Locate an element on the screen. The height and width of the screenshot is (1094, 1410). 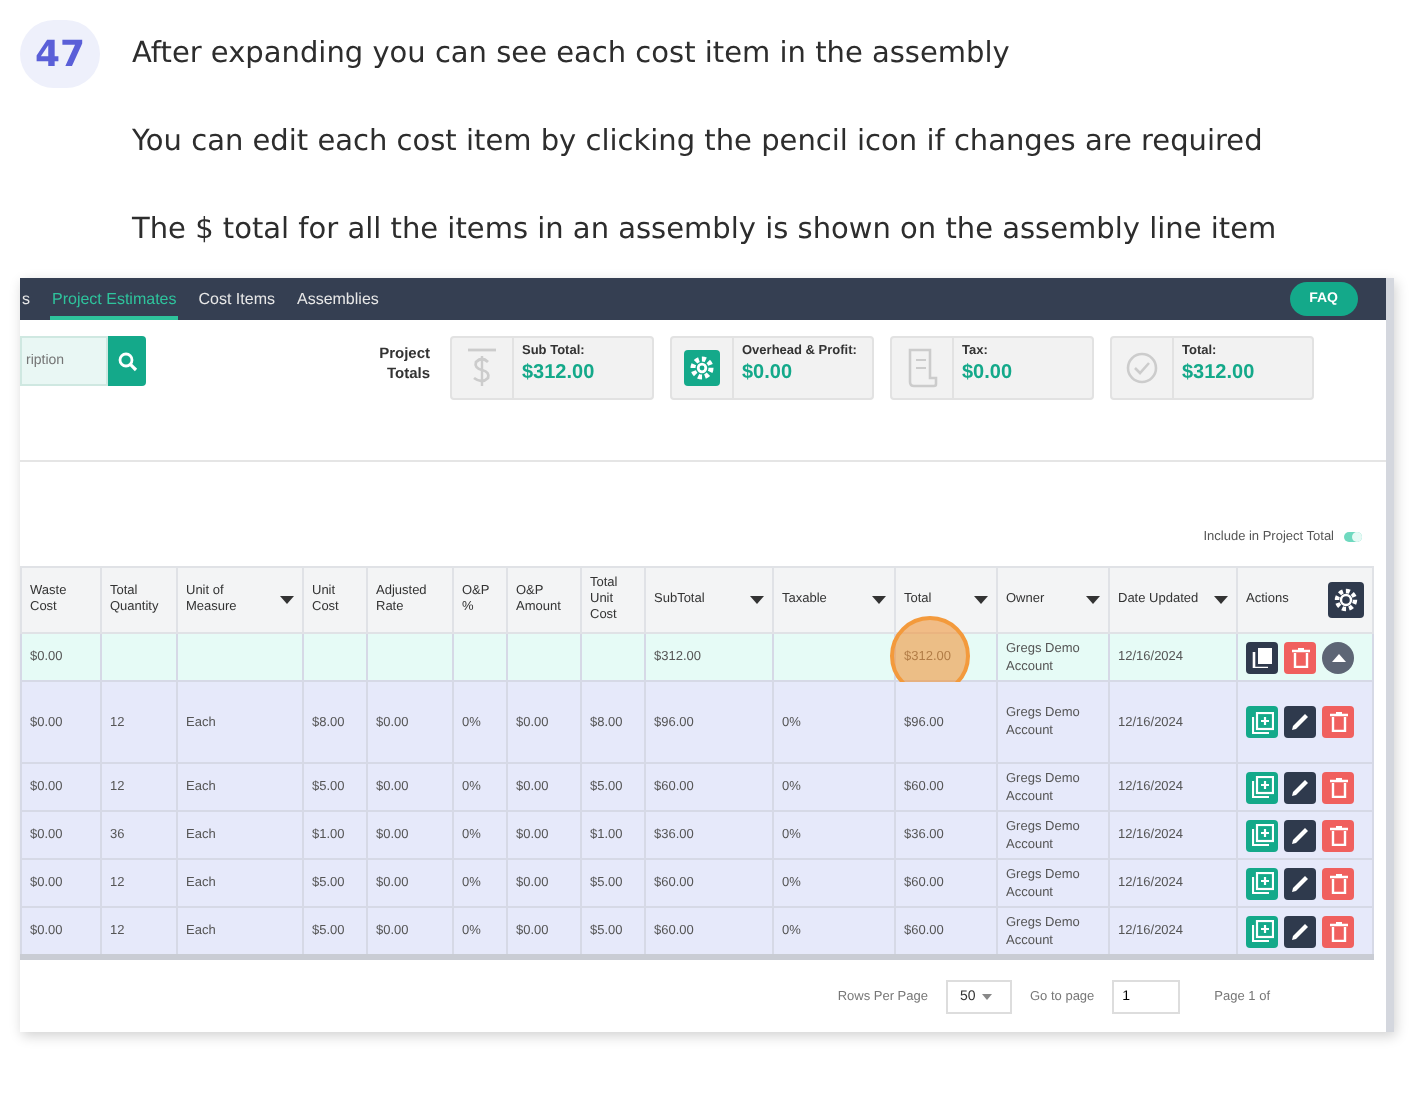
instruction-text: The $ total for all the items in an assembly is shown on the assembly line item is located at coordinates (704, 231).